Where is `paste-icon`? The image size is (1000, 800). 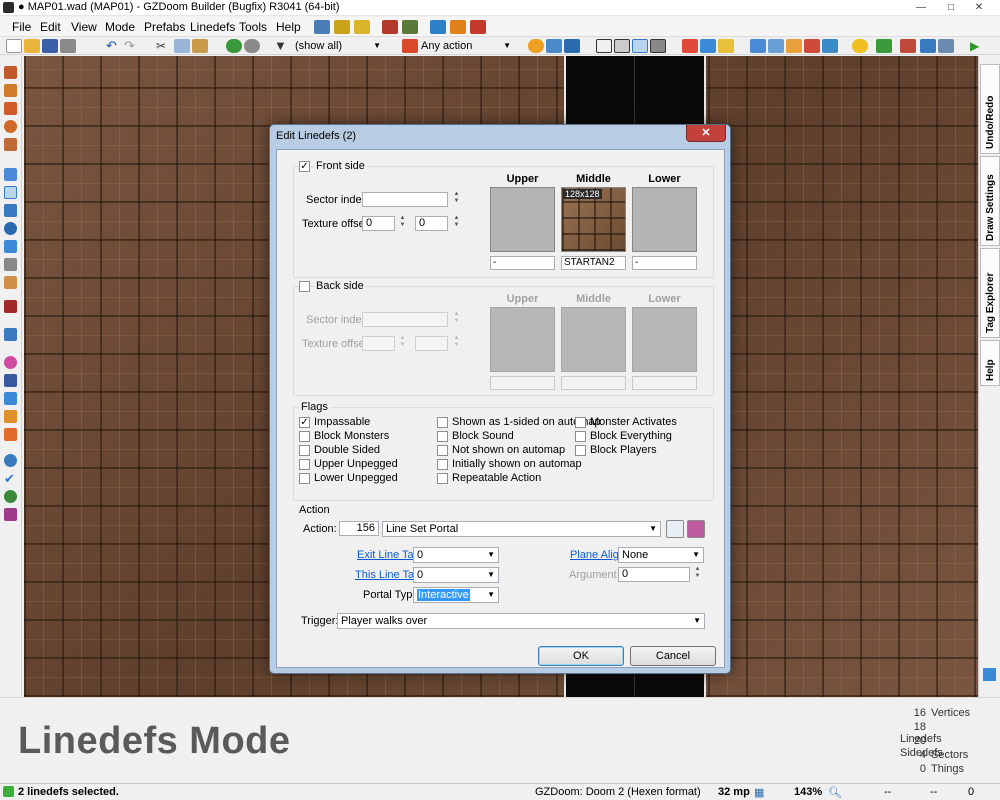
paste-icon is located at coordinates (200, 46).